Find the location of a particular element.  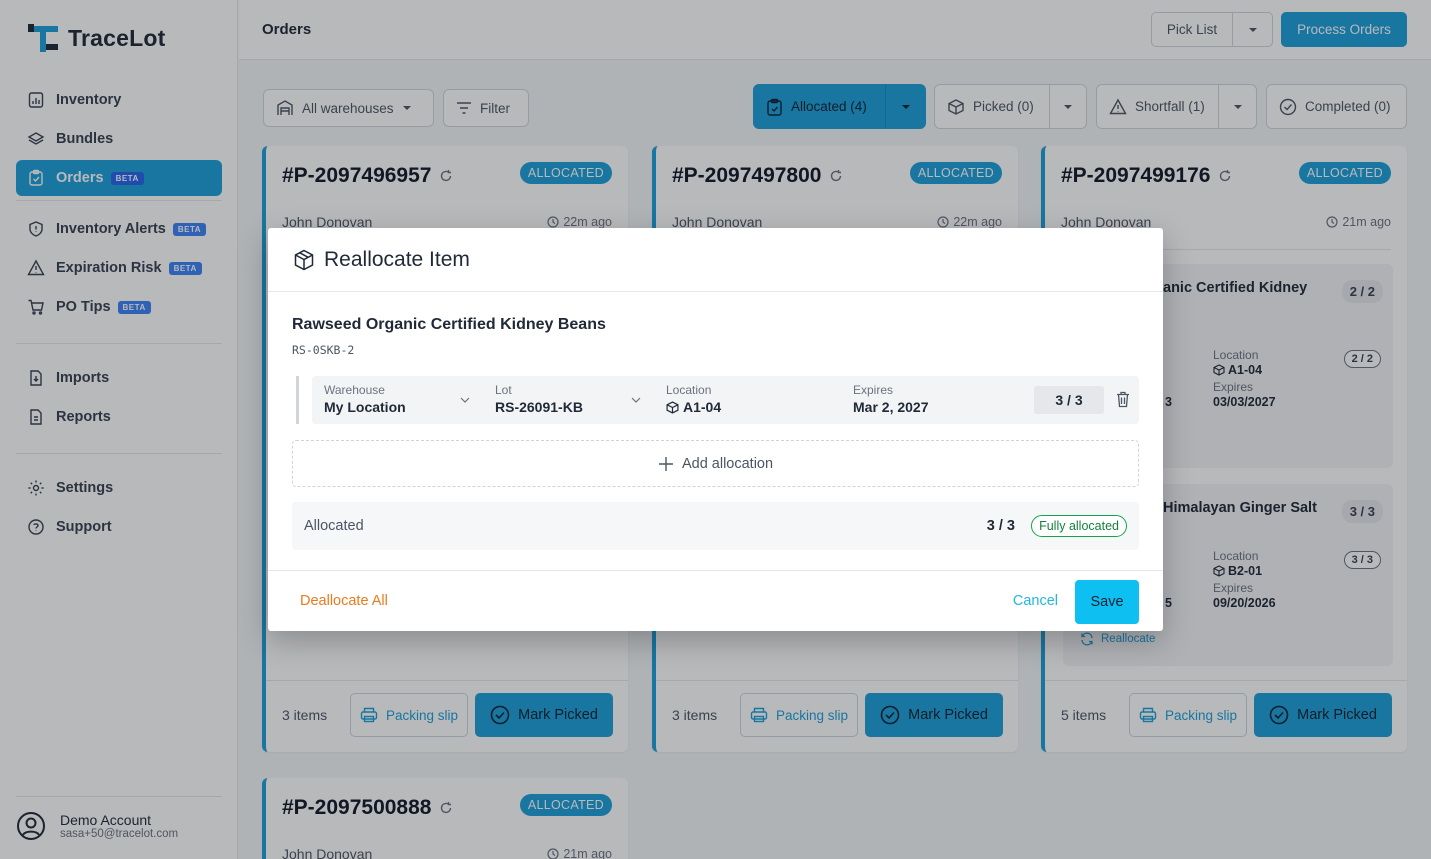

trash-icon is located at coordinates (1123, 399).